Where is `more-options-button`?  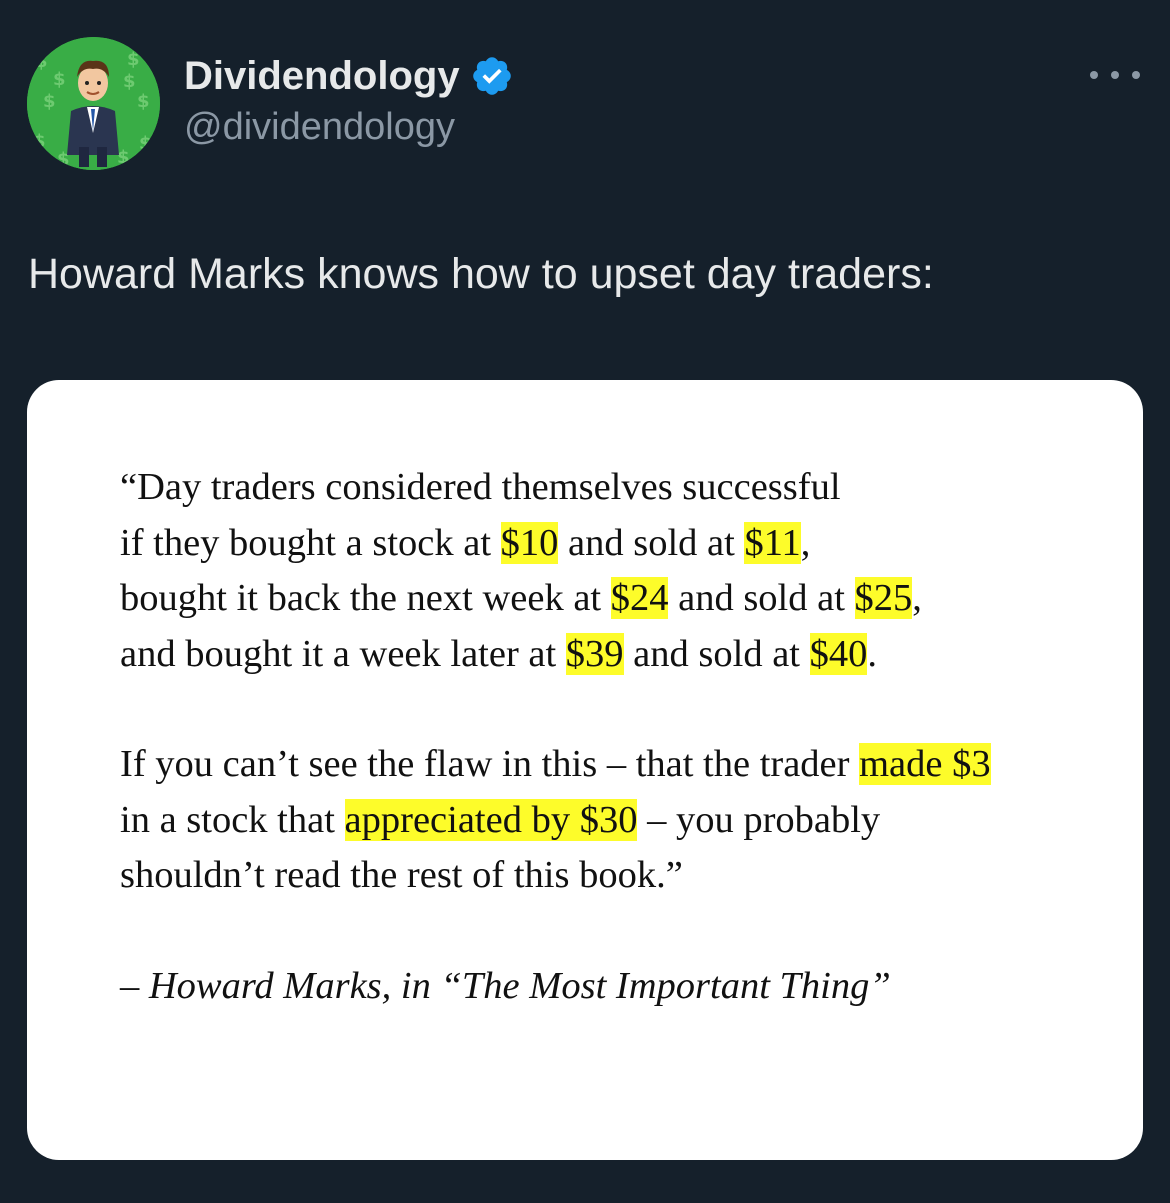
more-options-button is located at coordinates (1115, 75).